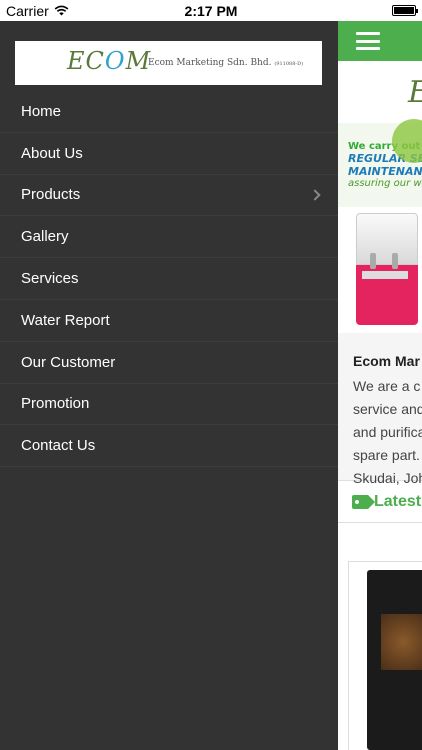 The height and width of the screenshot is (750, 422). What do you see at coordinates (415, 92) in the screenshot?
I see `main-logo-letter: E` at bounding box center [415, 92].